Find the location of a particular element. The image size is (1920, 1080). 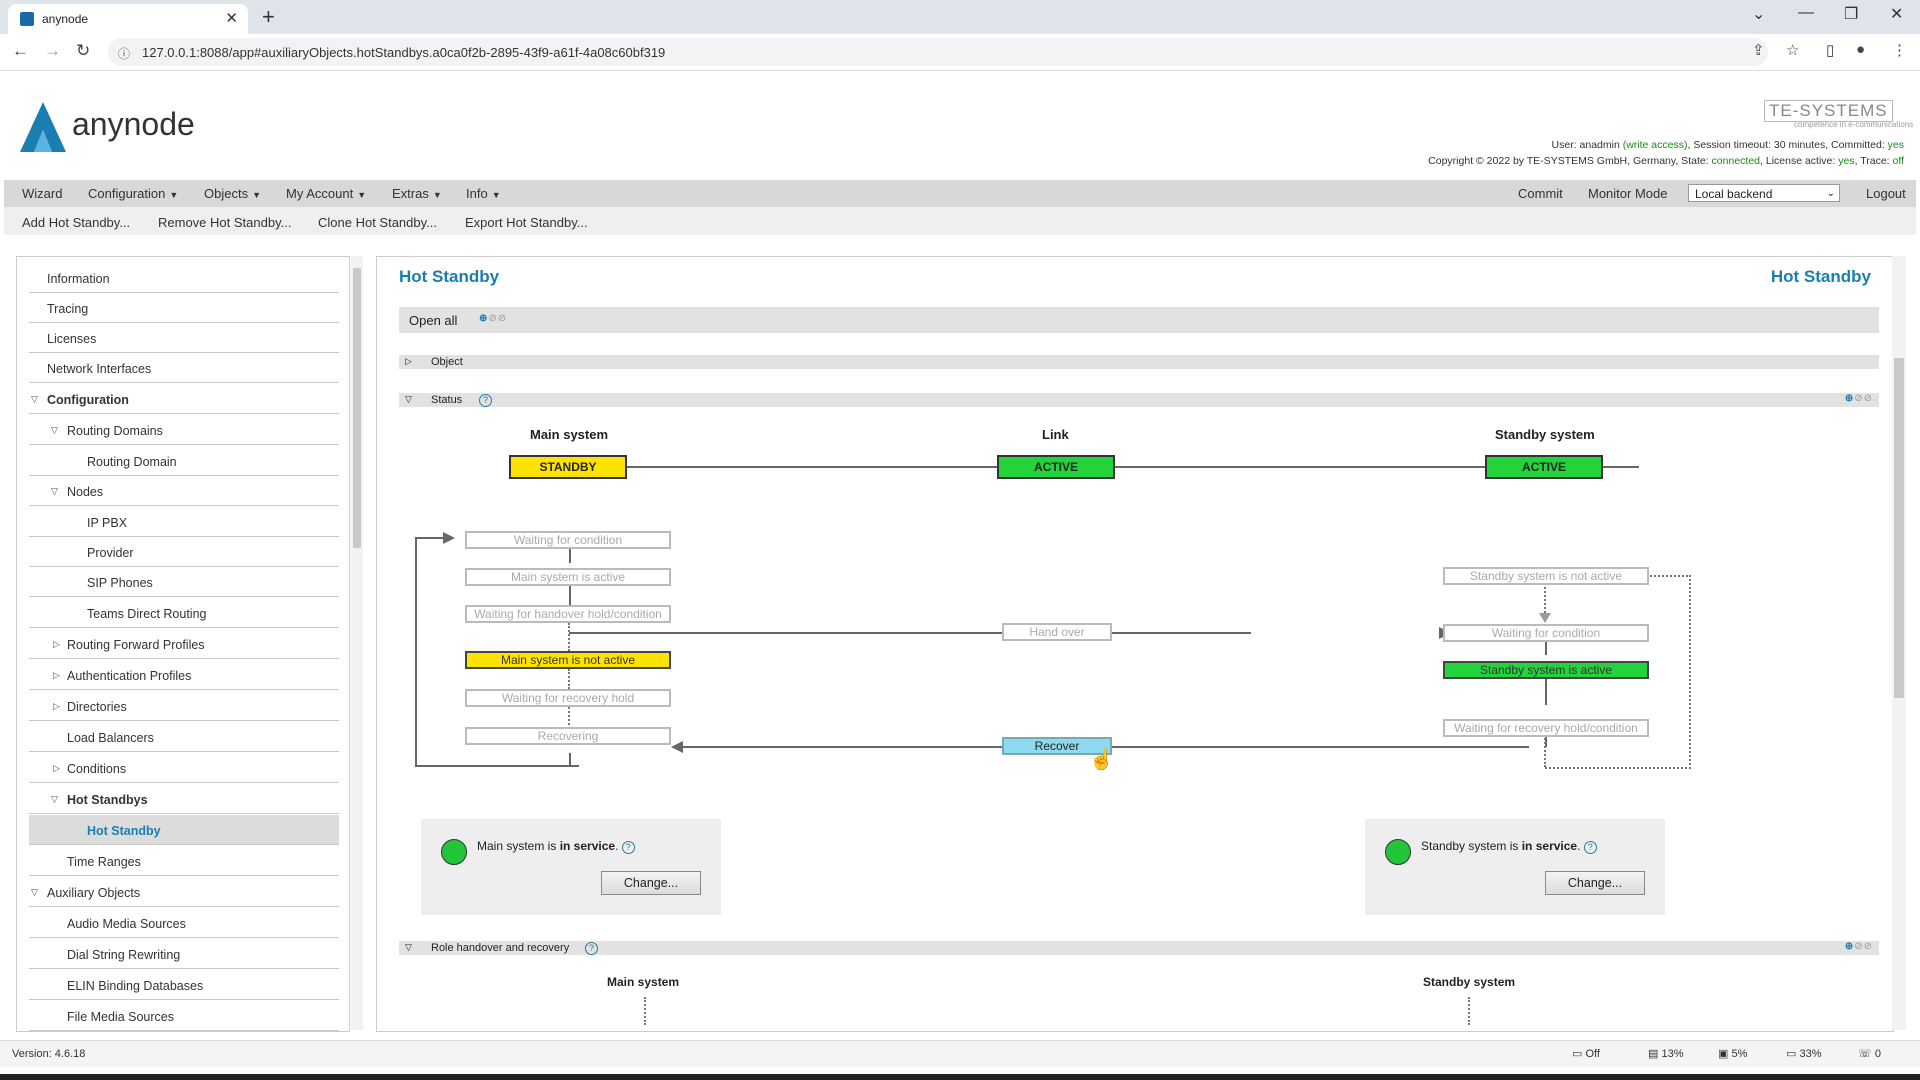

menu-extras: Extras ▼ is located at coordinates (417, 193).